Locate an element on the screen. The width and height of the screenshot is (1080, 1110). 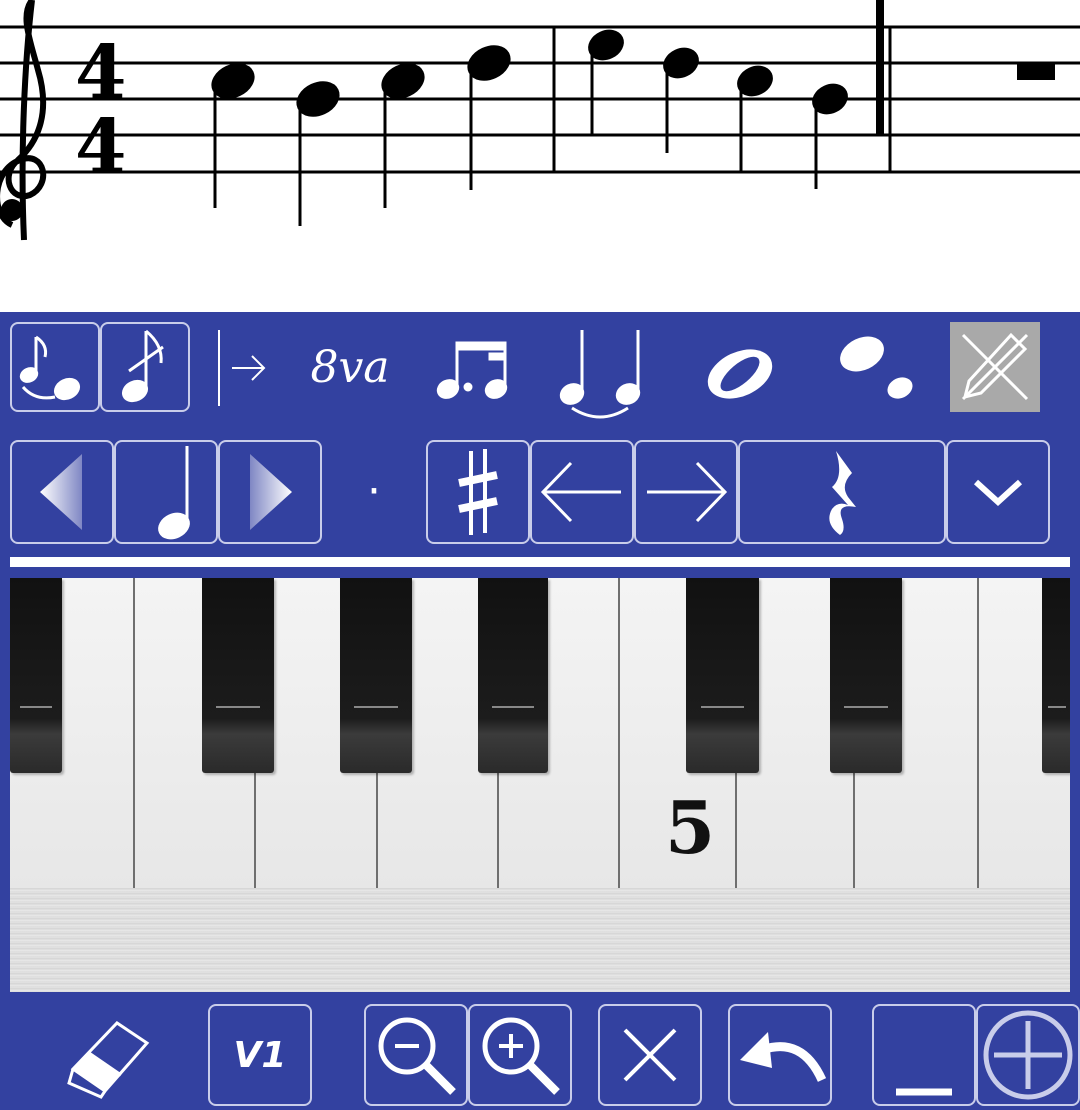
time-signature-bottom: 4 is located at coordinates (101, 147).